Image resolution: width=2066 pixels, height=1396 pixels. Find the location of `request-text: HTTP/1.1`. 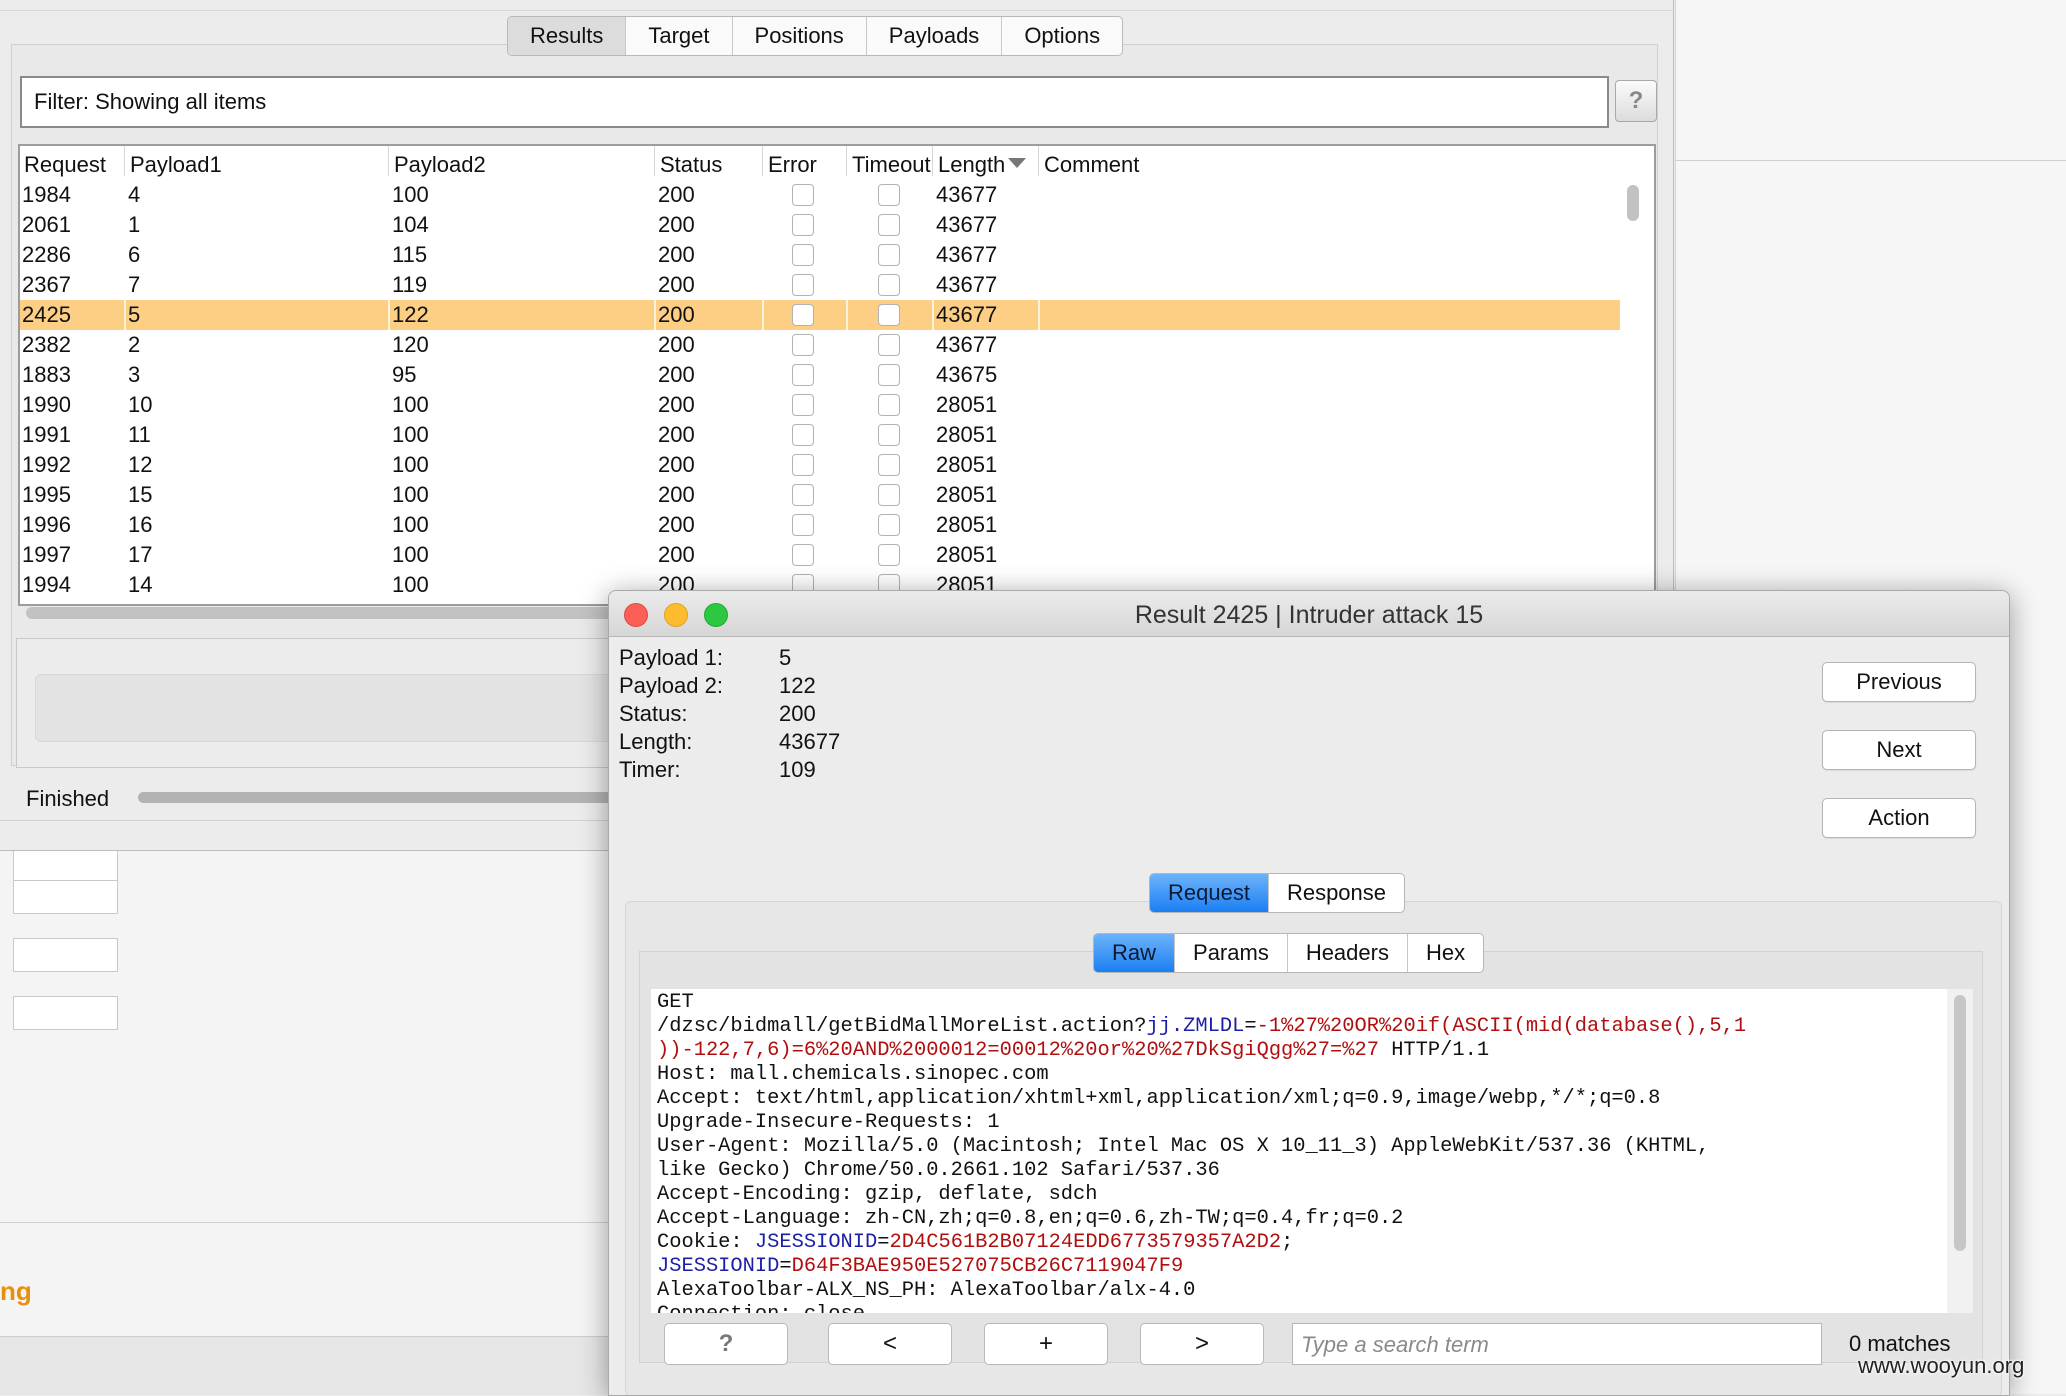

request-text: HTTP/1.1 is located at coordinates (1434, 1050).